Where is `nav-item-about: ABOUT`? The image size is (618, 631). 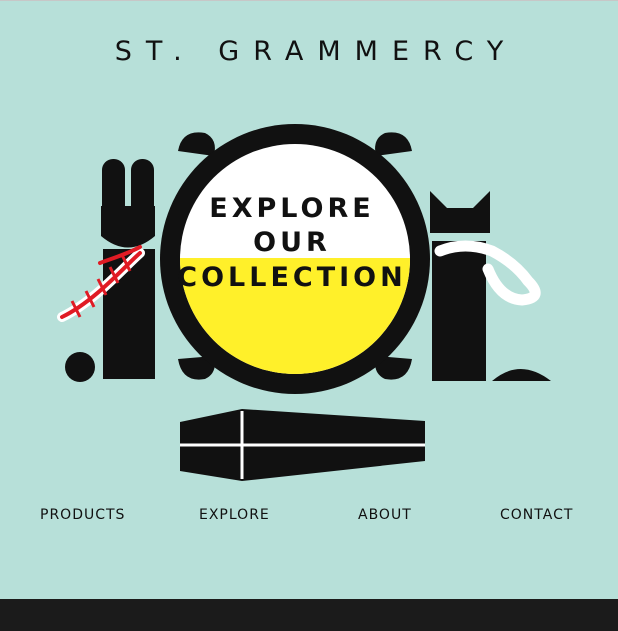
nav-item-about: ABOUT is located at coordinates (385, 515).